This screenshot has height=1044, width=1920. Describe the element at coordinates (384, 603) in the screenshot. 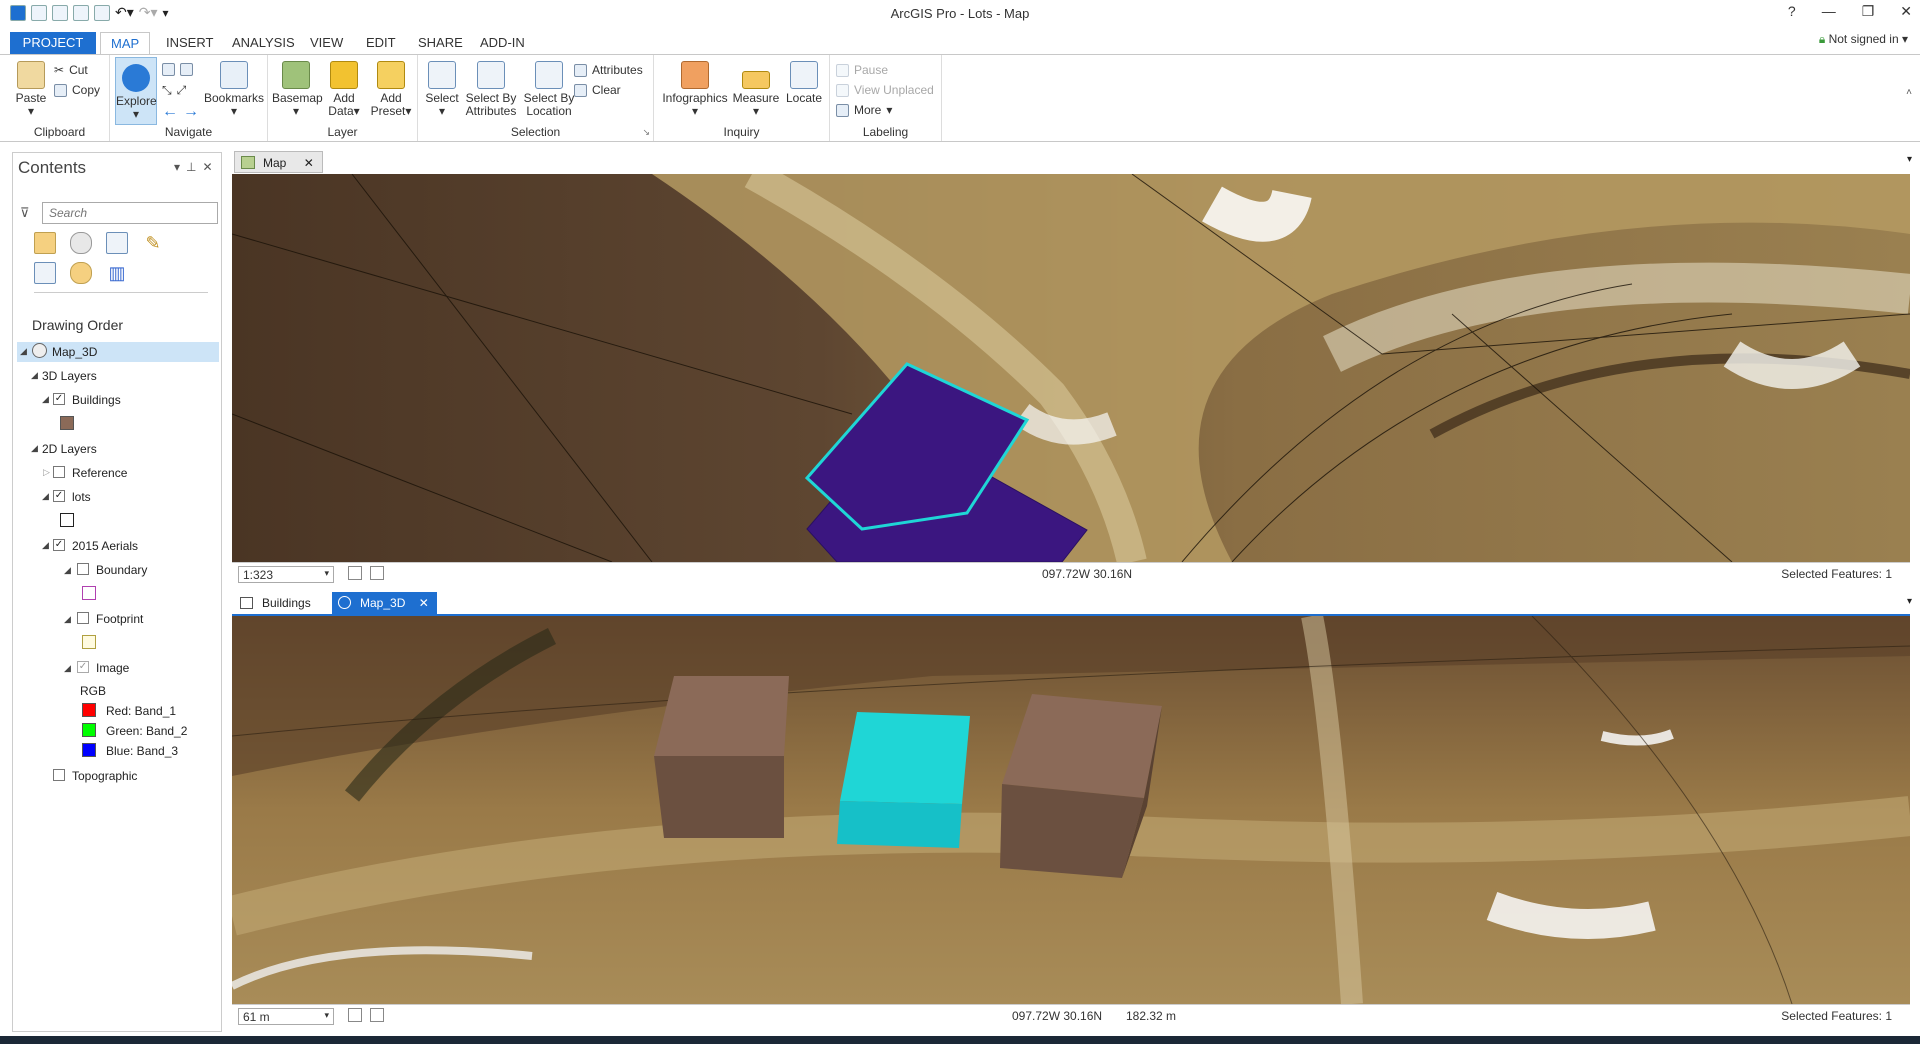

I see `tab-map-3d: Map_3D ✕` at that location.